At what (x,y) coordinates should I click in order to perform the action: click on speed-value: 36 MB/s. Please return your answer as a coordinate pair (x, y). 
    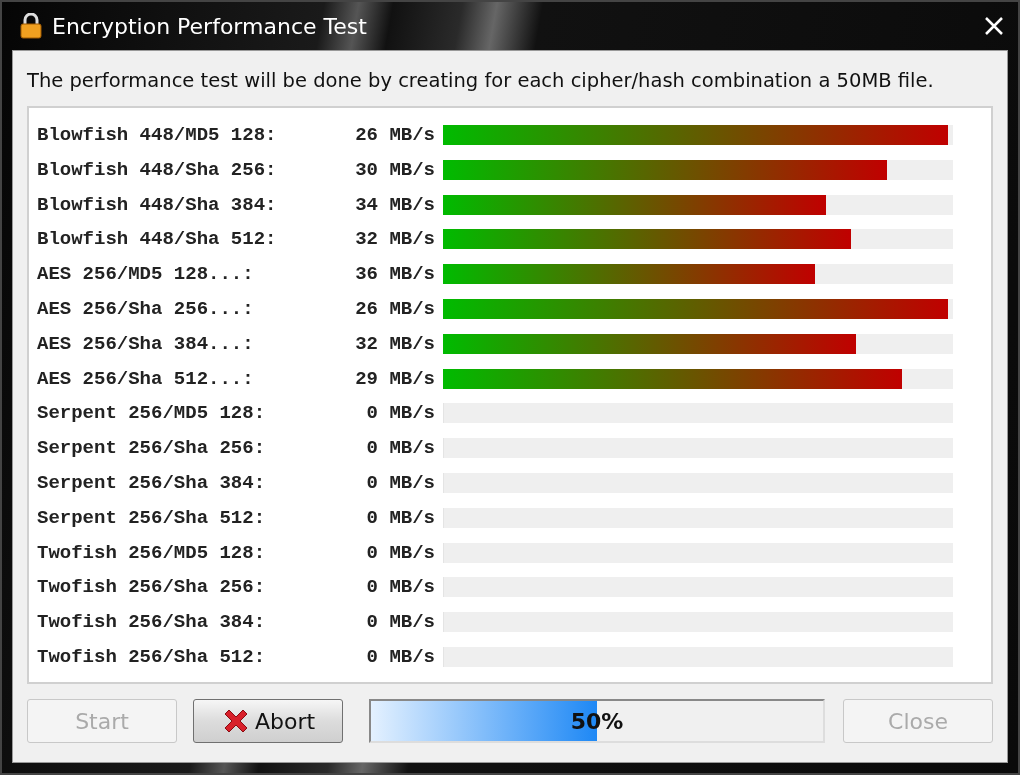
    Looking at the image, I should click on (395, 274).